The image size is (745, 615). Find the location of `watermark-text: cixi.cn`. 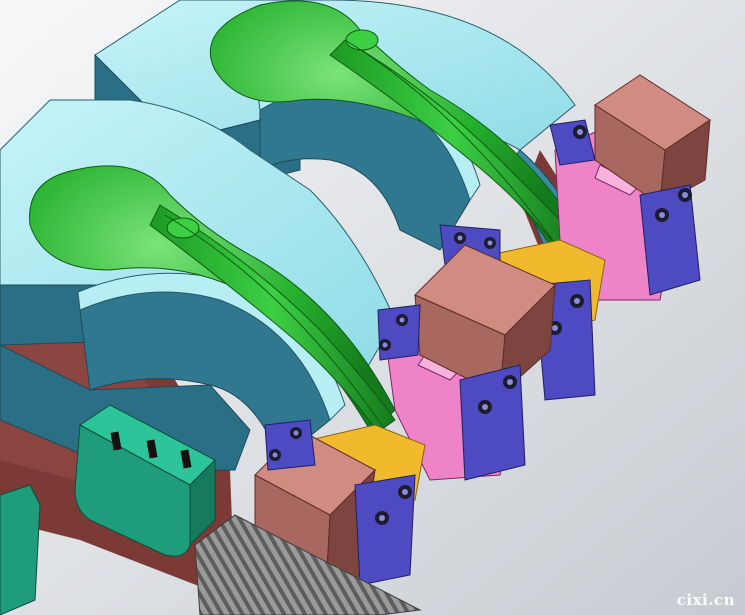

watermark-text: cixi.cn is located at coordinates (705, 600).